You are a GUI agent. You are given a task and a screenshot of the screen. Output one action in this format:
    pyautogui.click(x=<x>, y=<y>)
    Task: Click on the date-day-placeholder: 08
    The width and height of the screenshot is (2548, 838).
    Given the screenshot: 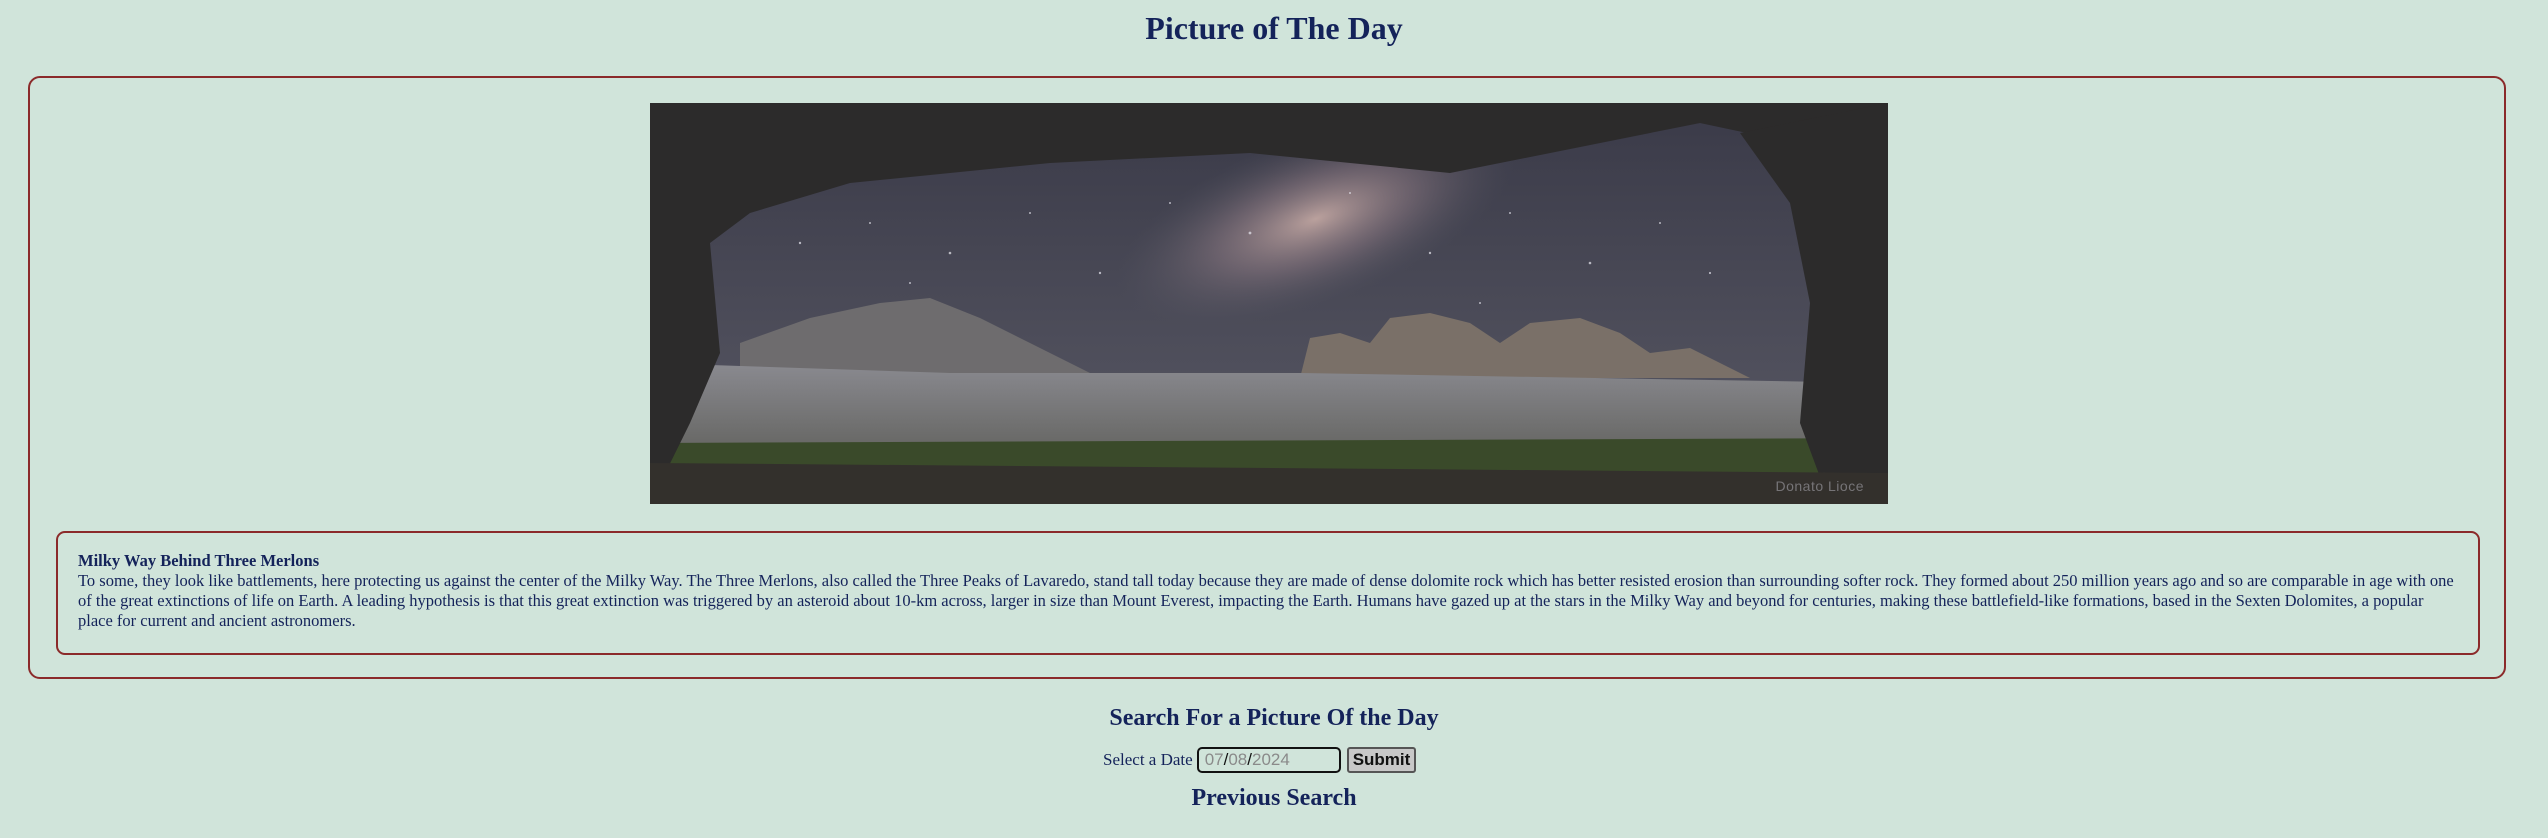 What is the action you would take?
    pyautogui.click(x=1238, y=759)
    